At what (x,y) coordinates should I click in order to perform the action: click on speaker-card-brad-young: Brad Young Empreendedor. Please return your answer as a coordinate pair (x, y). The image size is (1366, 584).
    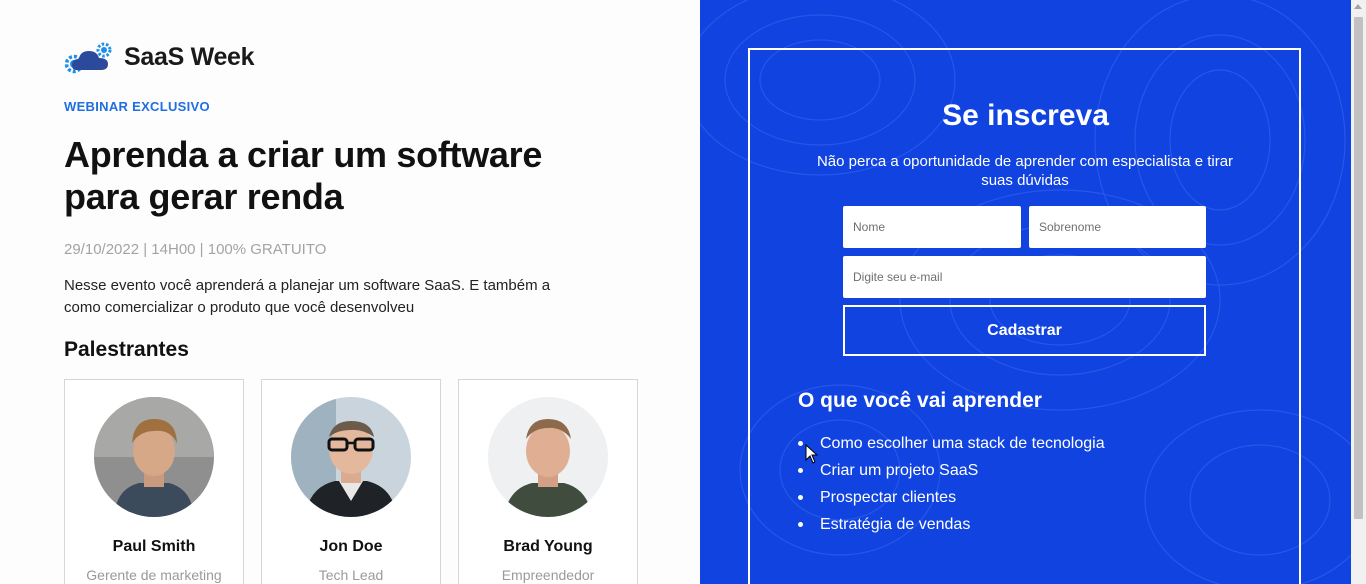
    Looking at the image, I should click on (548, 481).